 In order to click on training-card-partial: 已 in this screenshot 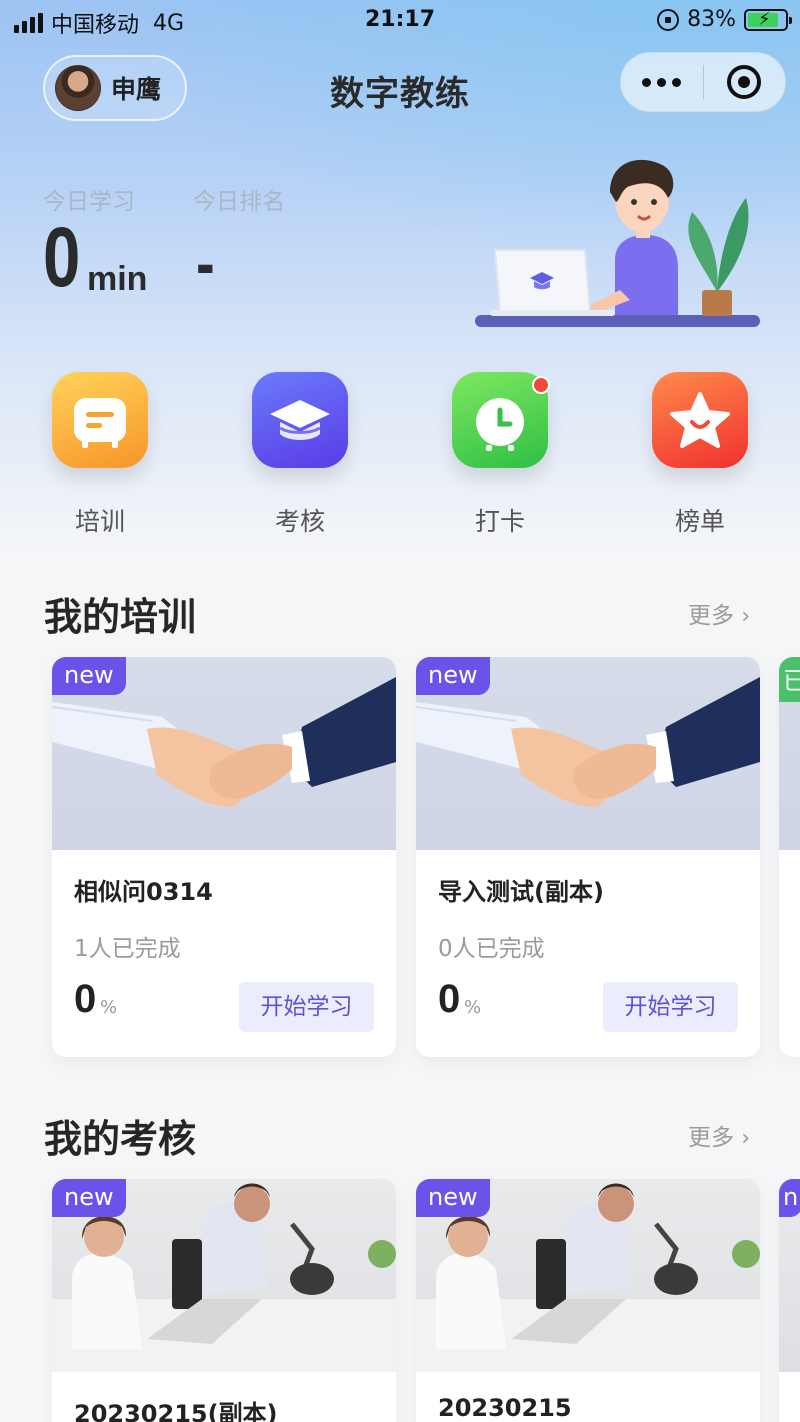, I will do `click(789, 857)`.